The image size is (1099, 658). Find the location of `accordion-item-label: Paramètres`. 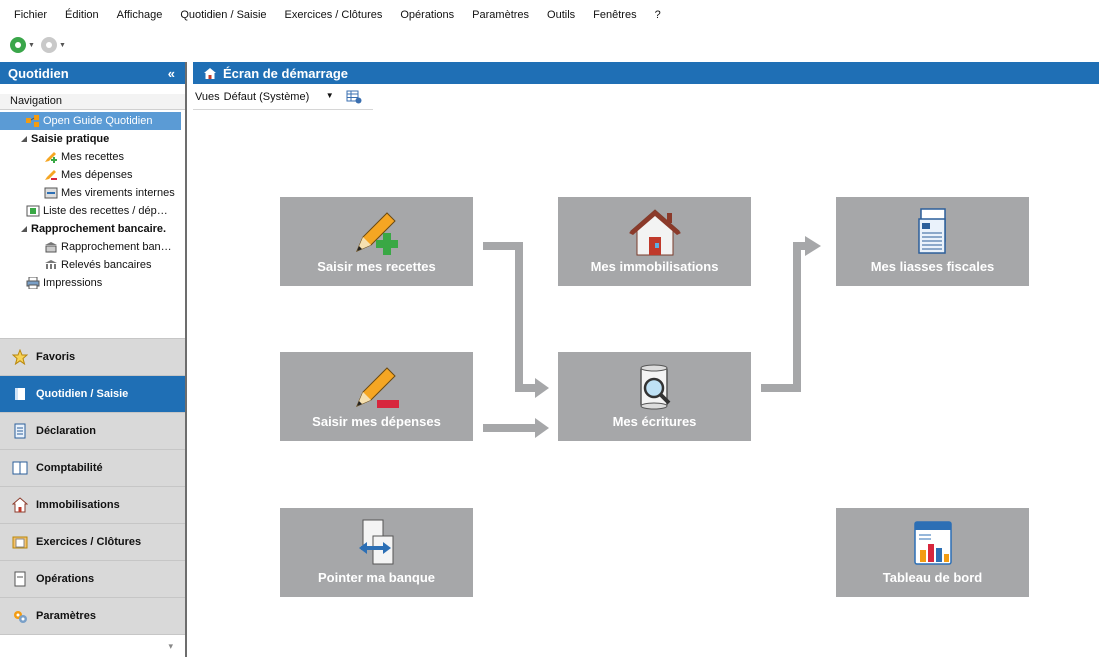

accordion-item-label: Paramètres is located at coordinates (66, 616).